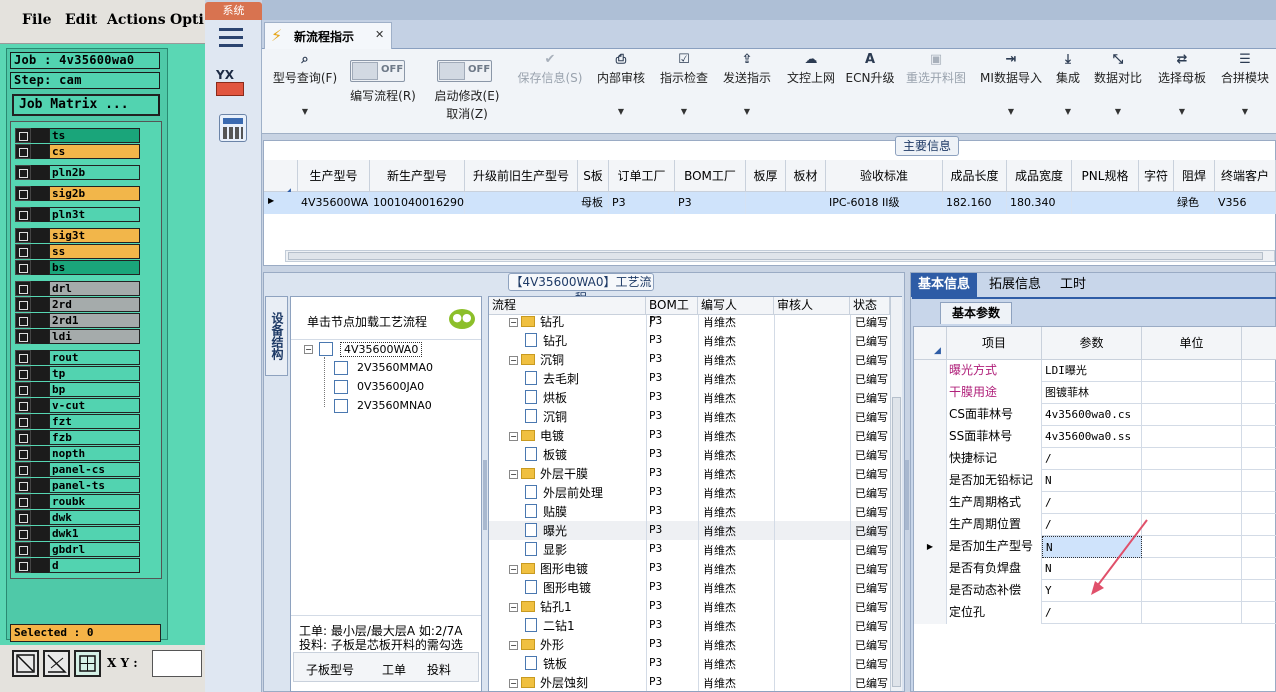  What do you see at coordinates (1118, 91) in the screenshot?
I see `data-compare-button: ⤡ 数据对比 ▼` at bounding box center [1118, 91].